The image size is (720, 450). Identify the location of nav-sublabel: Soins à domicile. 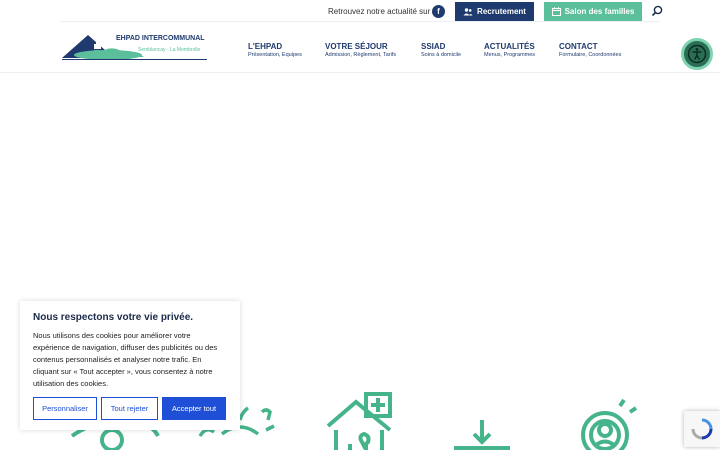
(441, 55).